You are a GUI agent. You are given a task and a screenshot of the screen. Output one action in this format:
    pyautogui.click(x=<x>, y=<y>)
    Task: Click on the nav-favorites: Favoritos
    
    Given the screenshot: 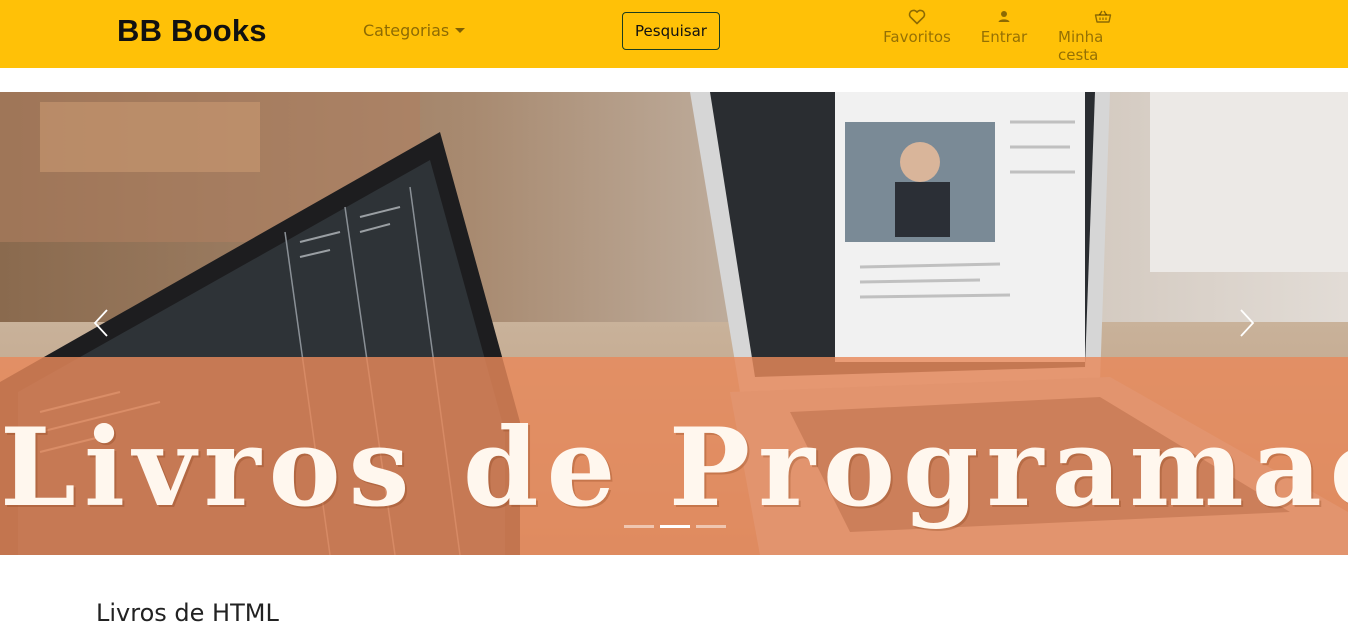 What is the action you would take?
    pyautogui.click(x=917, y=27)
    